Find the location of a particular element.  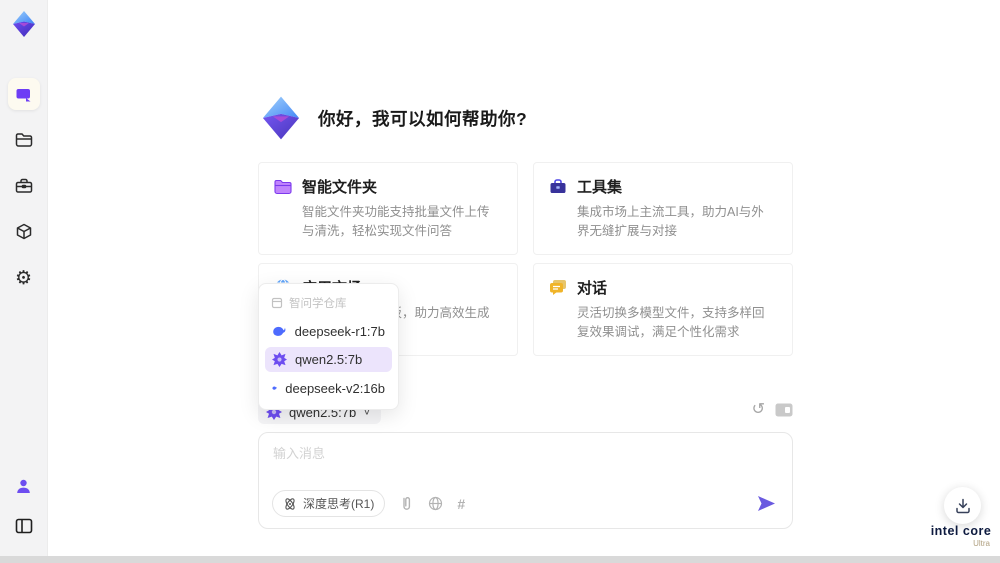

card-title: 工具集 is located at coordinates (600, 187).